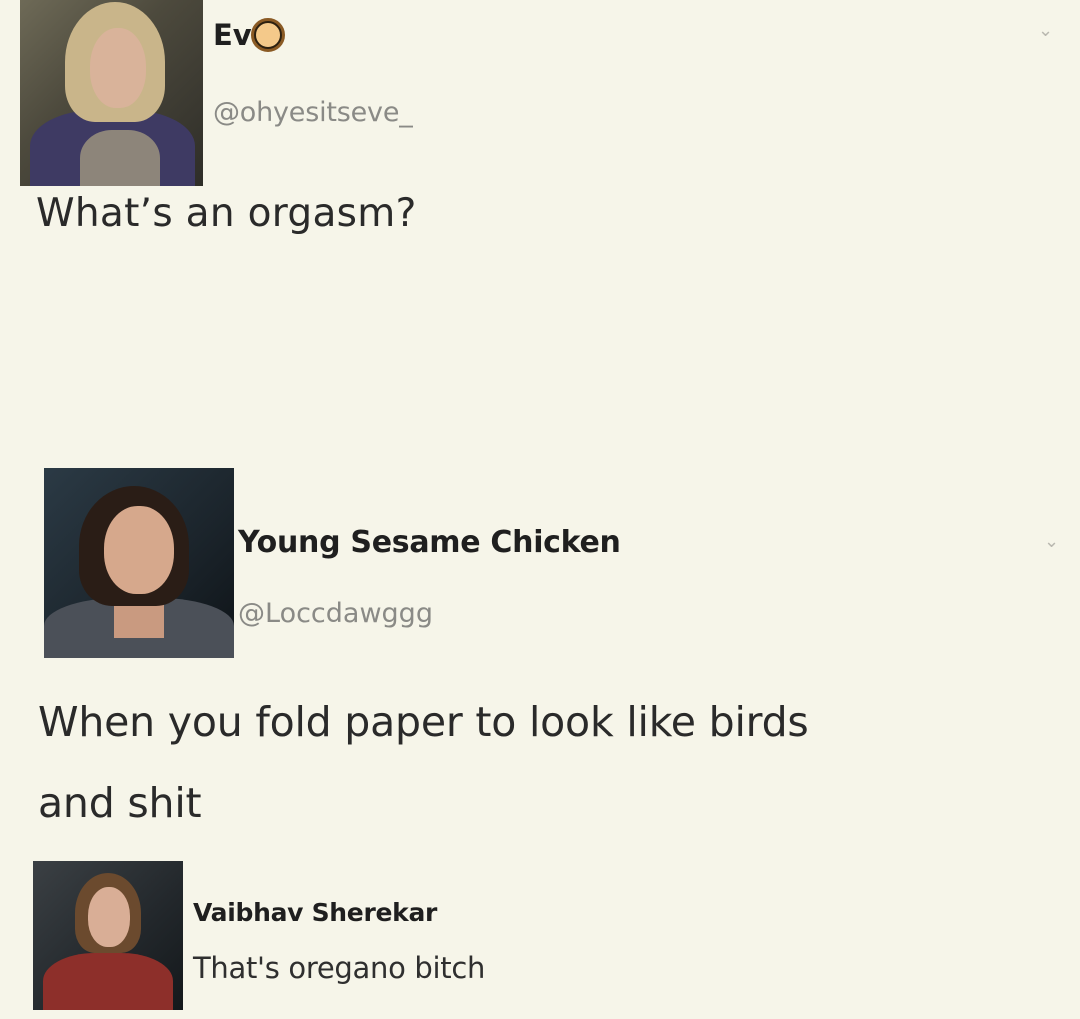 The image size is (1080, 1019). I want to click on reply-text-line-2: and shit, so click(120, 803).